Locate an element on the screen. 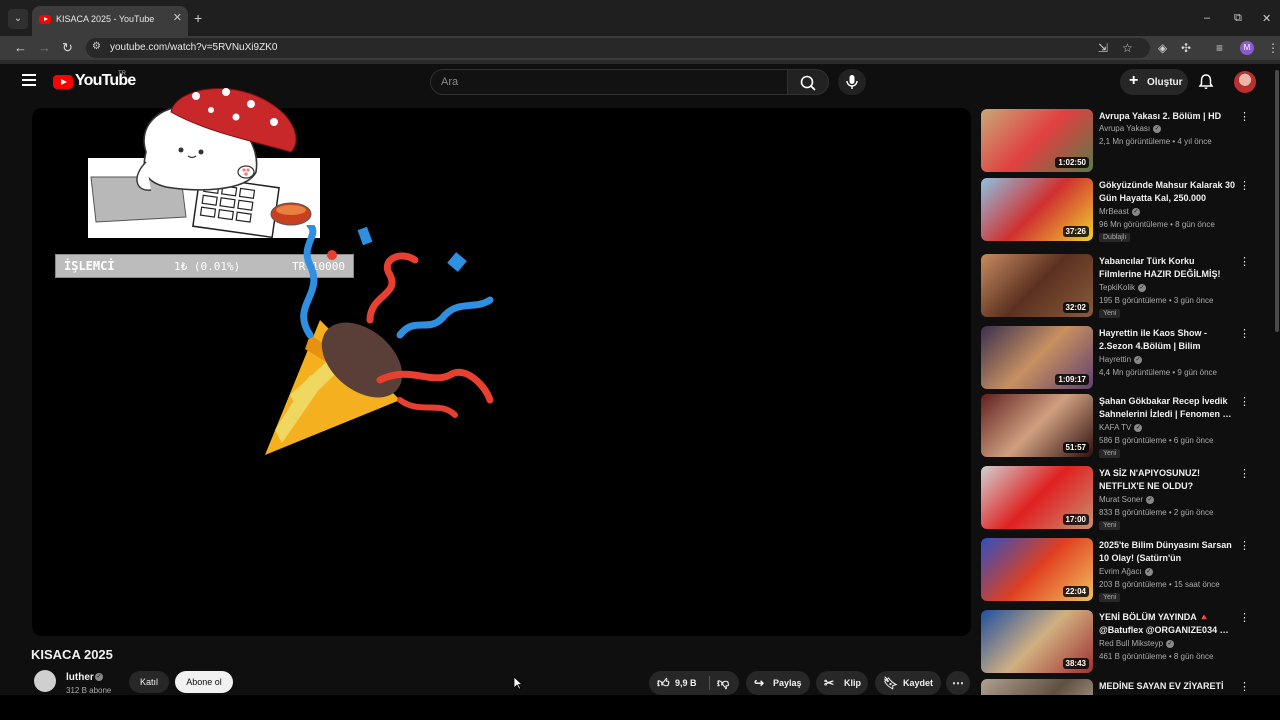 Image resolution: width=1280 pixels, height=720 pixels. scissors-icon: ✂ is located at coordinates (829, 683).